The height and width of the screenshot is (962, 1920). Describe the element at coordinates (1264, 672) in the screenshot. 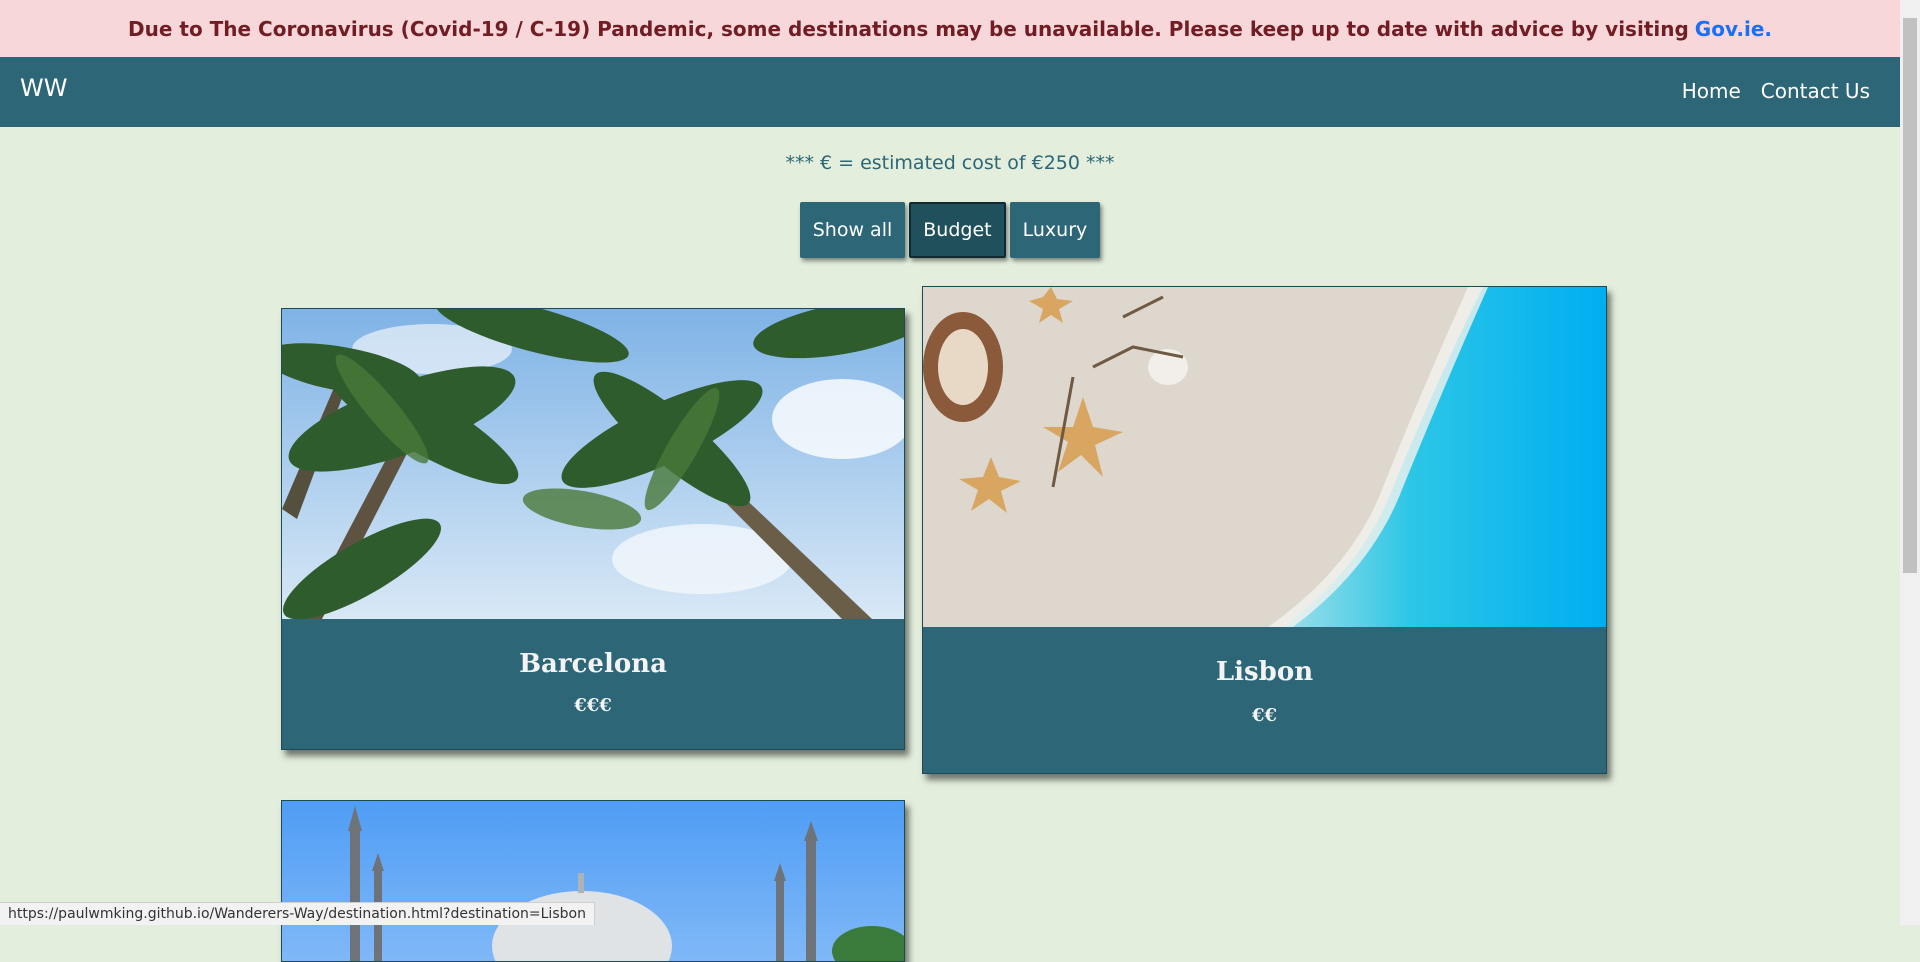

I see `card-title: Lisbon` at that location.